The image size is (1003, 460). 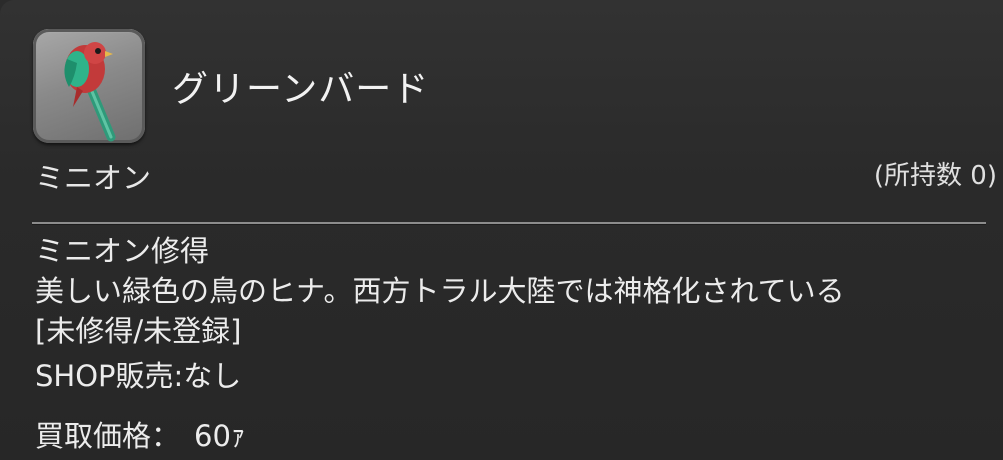 I want to click on item-icon-frame, so click(x=89, y=86).